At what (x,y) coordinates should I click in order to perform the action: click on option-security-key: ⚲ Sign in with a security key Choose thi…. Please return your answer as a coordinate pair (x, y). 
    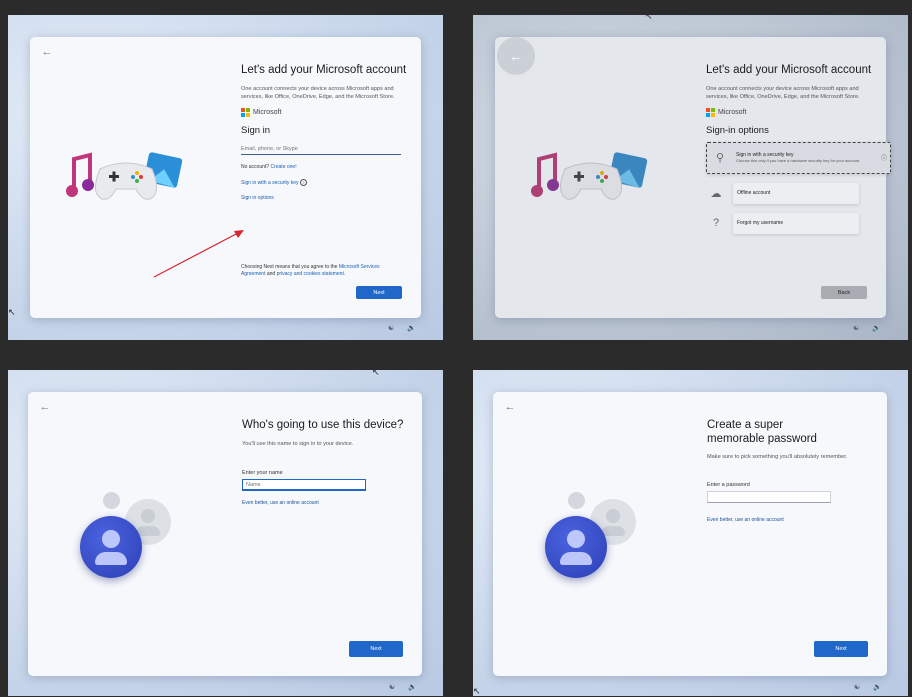
    Looking at the image, I should click on (798, 157).